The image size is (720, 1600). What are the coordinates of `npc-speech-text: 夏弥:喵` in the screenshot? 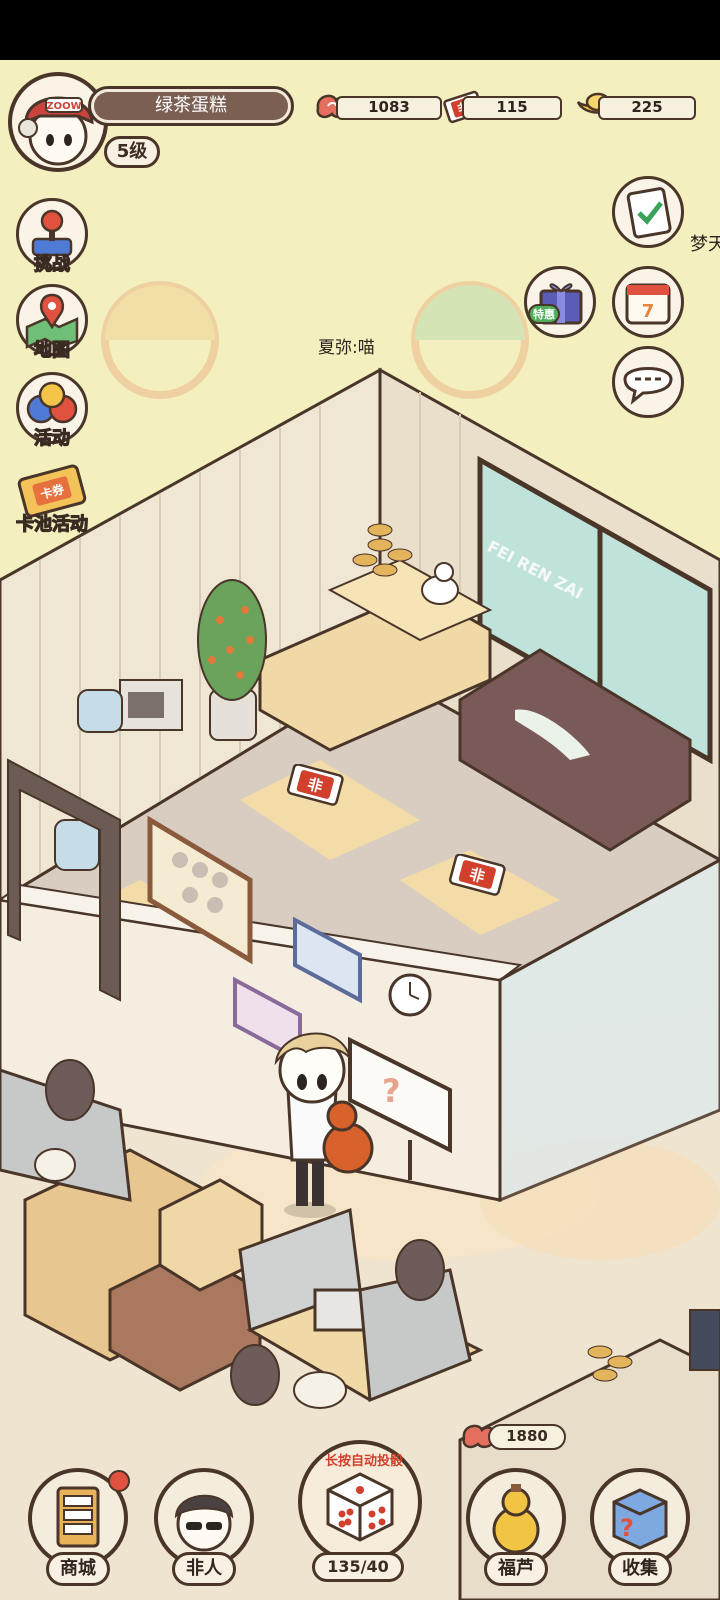 It's located at (346, 348).